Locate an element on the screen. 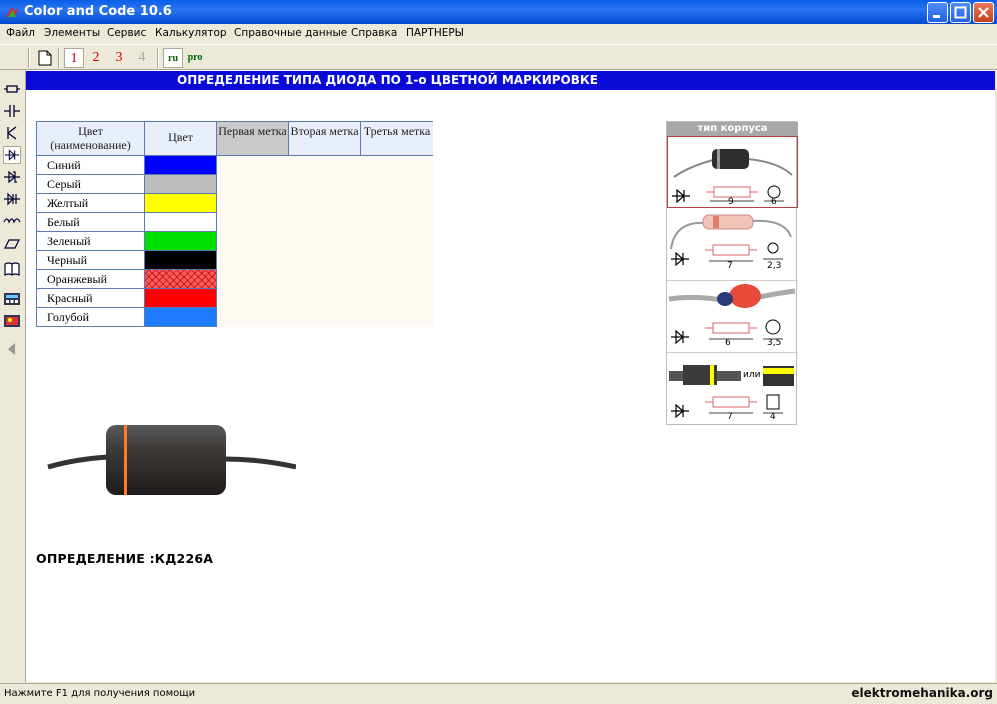 The image size is (997, 704). title-bar: Color and Code 10.6 is located at coordinates (498, 12).